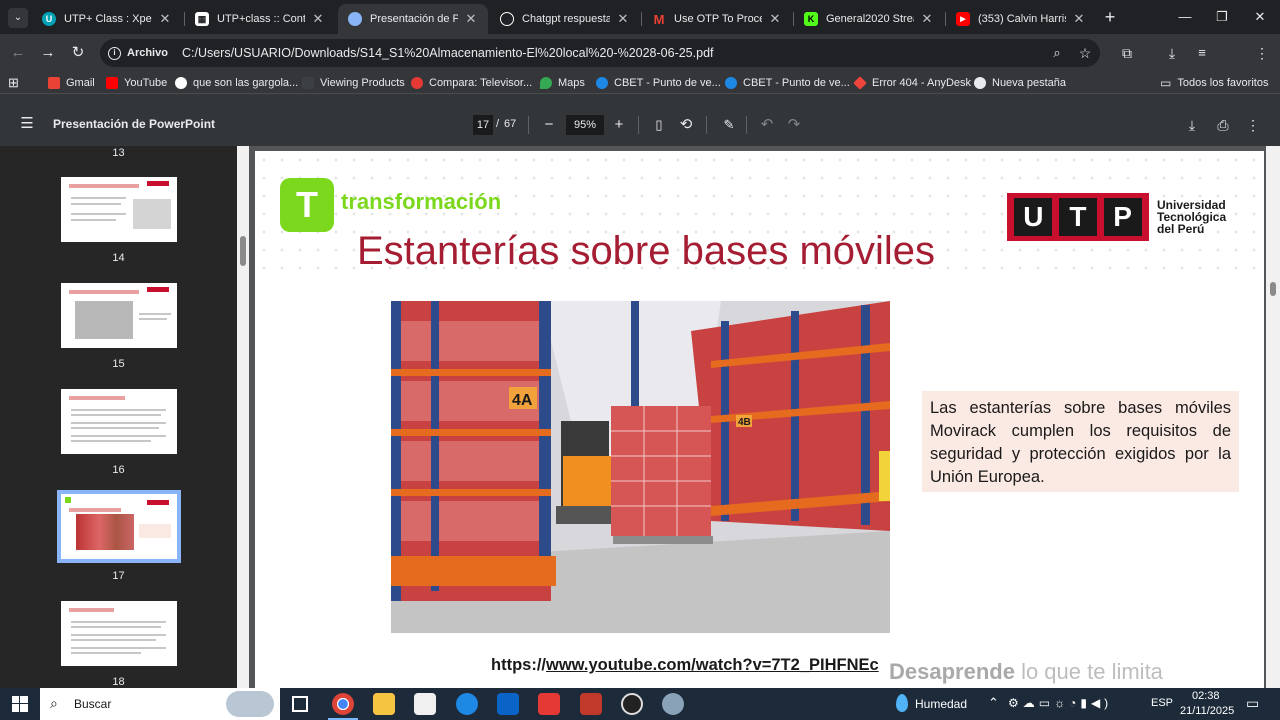 The image size is (1280, 720). What do you see at coordinates (384, 704) in the screenshot?
I see `file-explorer-icon` at bounding box center [384, 704].